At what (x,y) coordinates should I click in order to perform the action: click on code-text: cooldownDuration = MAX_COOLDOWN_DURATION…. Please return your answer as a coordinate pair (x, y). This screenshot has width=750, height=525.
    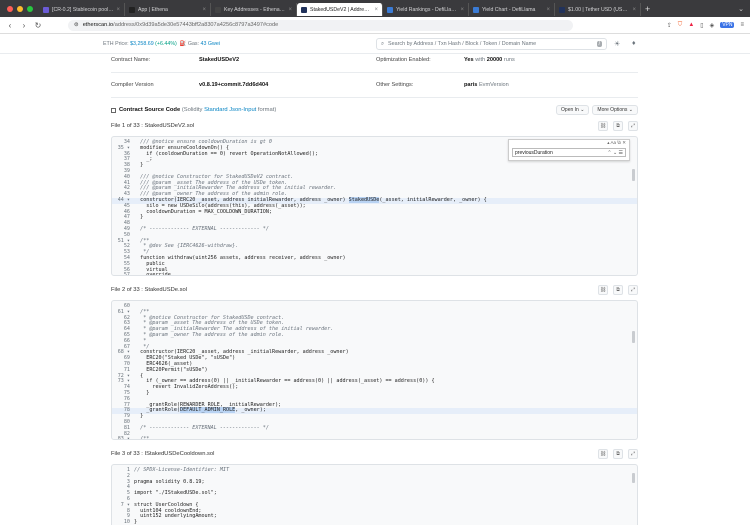
    Looking at the image, I should click on (203, 211).